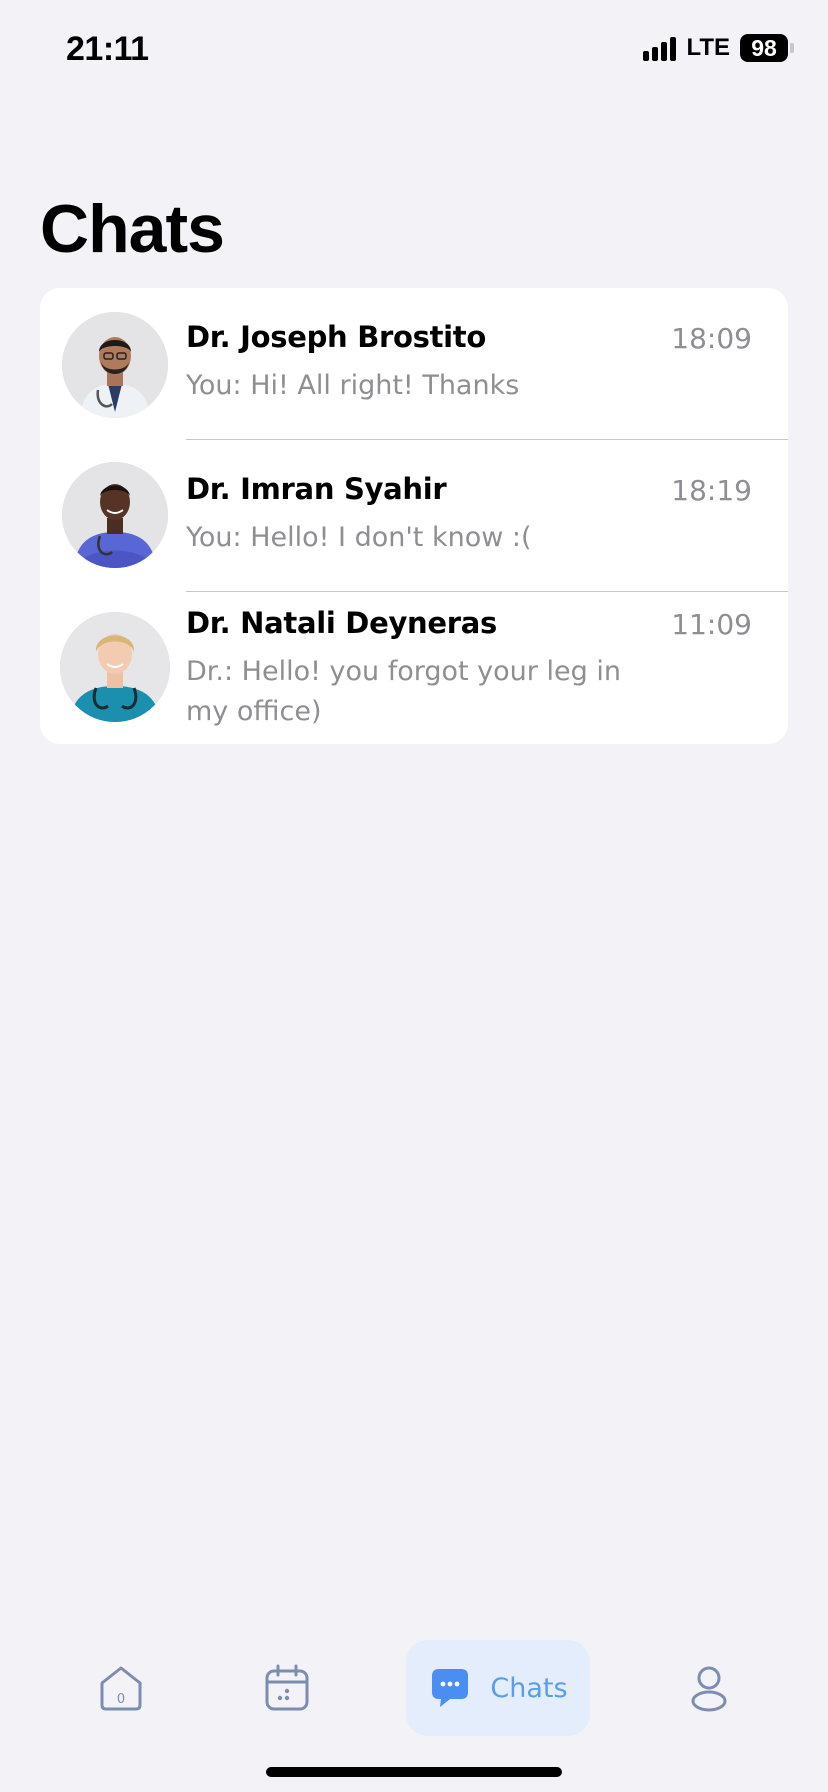 The width and height of the screenshot is (828, 1792). What do you see at coordinates (529, 1688) in the screenshot?
I see `tab-chats-label: Chats` at bounding box center [529, 1688].